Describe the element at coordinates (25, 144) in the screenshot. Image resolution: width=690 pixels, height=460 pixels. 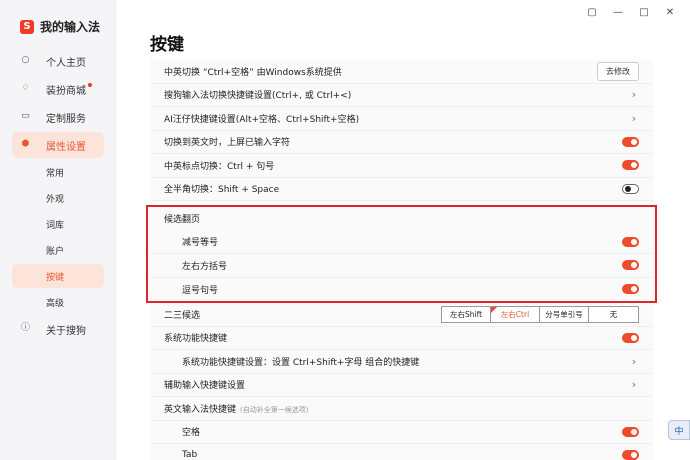
I see `settings-hexagon-icon: ⬢` at that location.